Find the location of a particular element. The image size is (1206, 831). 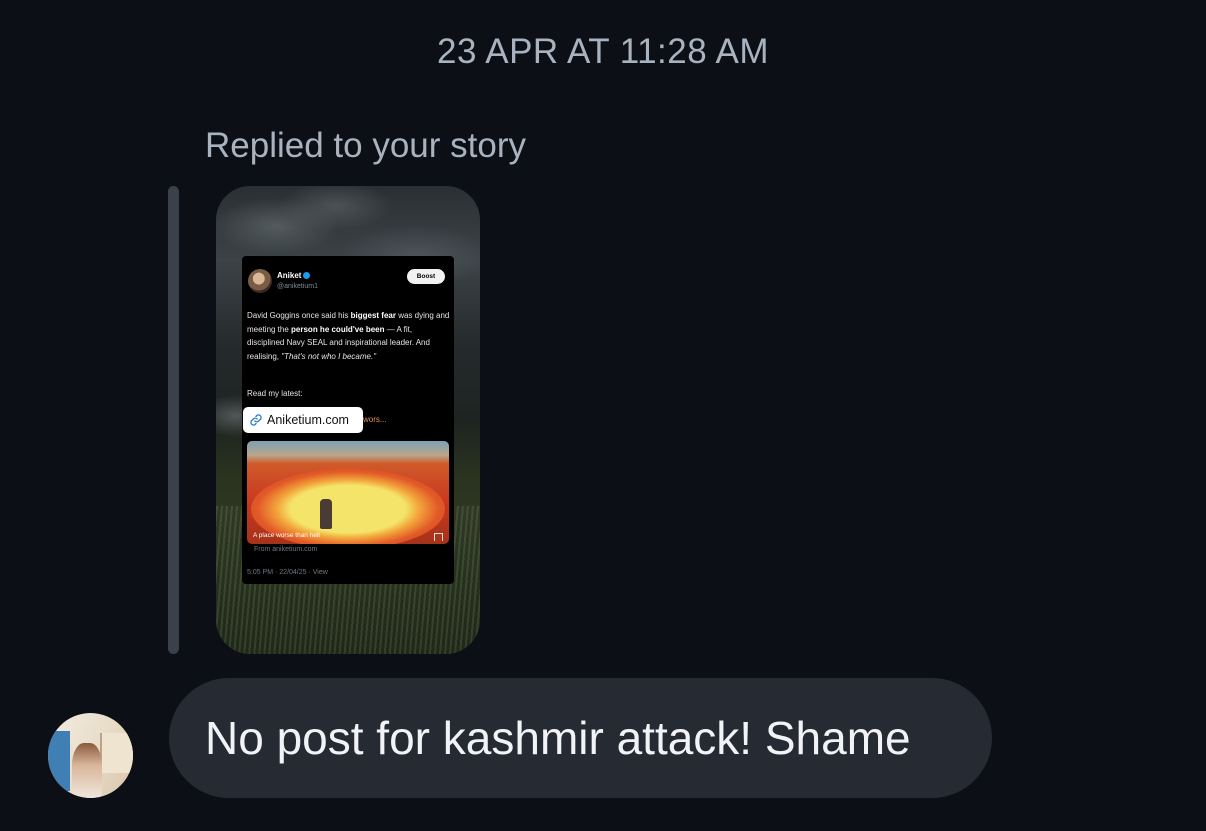

sender-avatar is located at coordinates (90, 755).